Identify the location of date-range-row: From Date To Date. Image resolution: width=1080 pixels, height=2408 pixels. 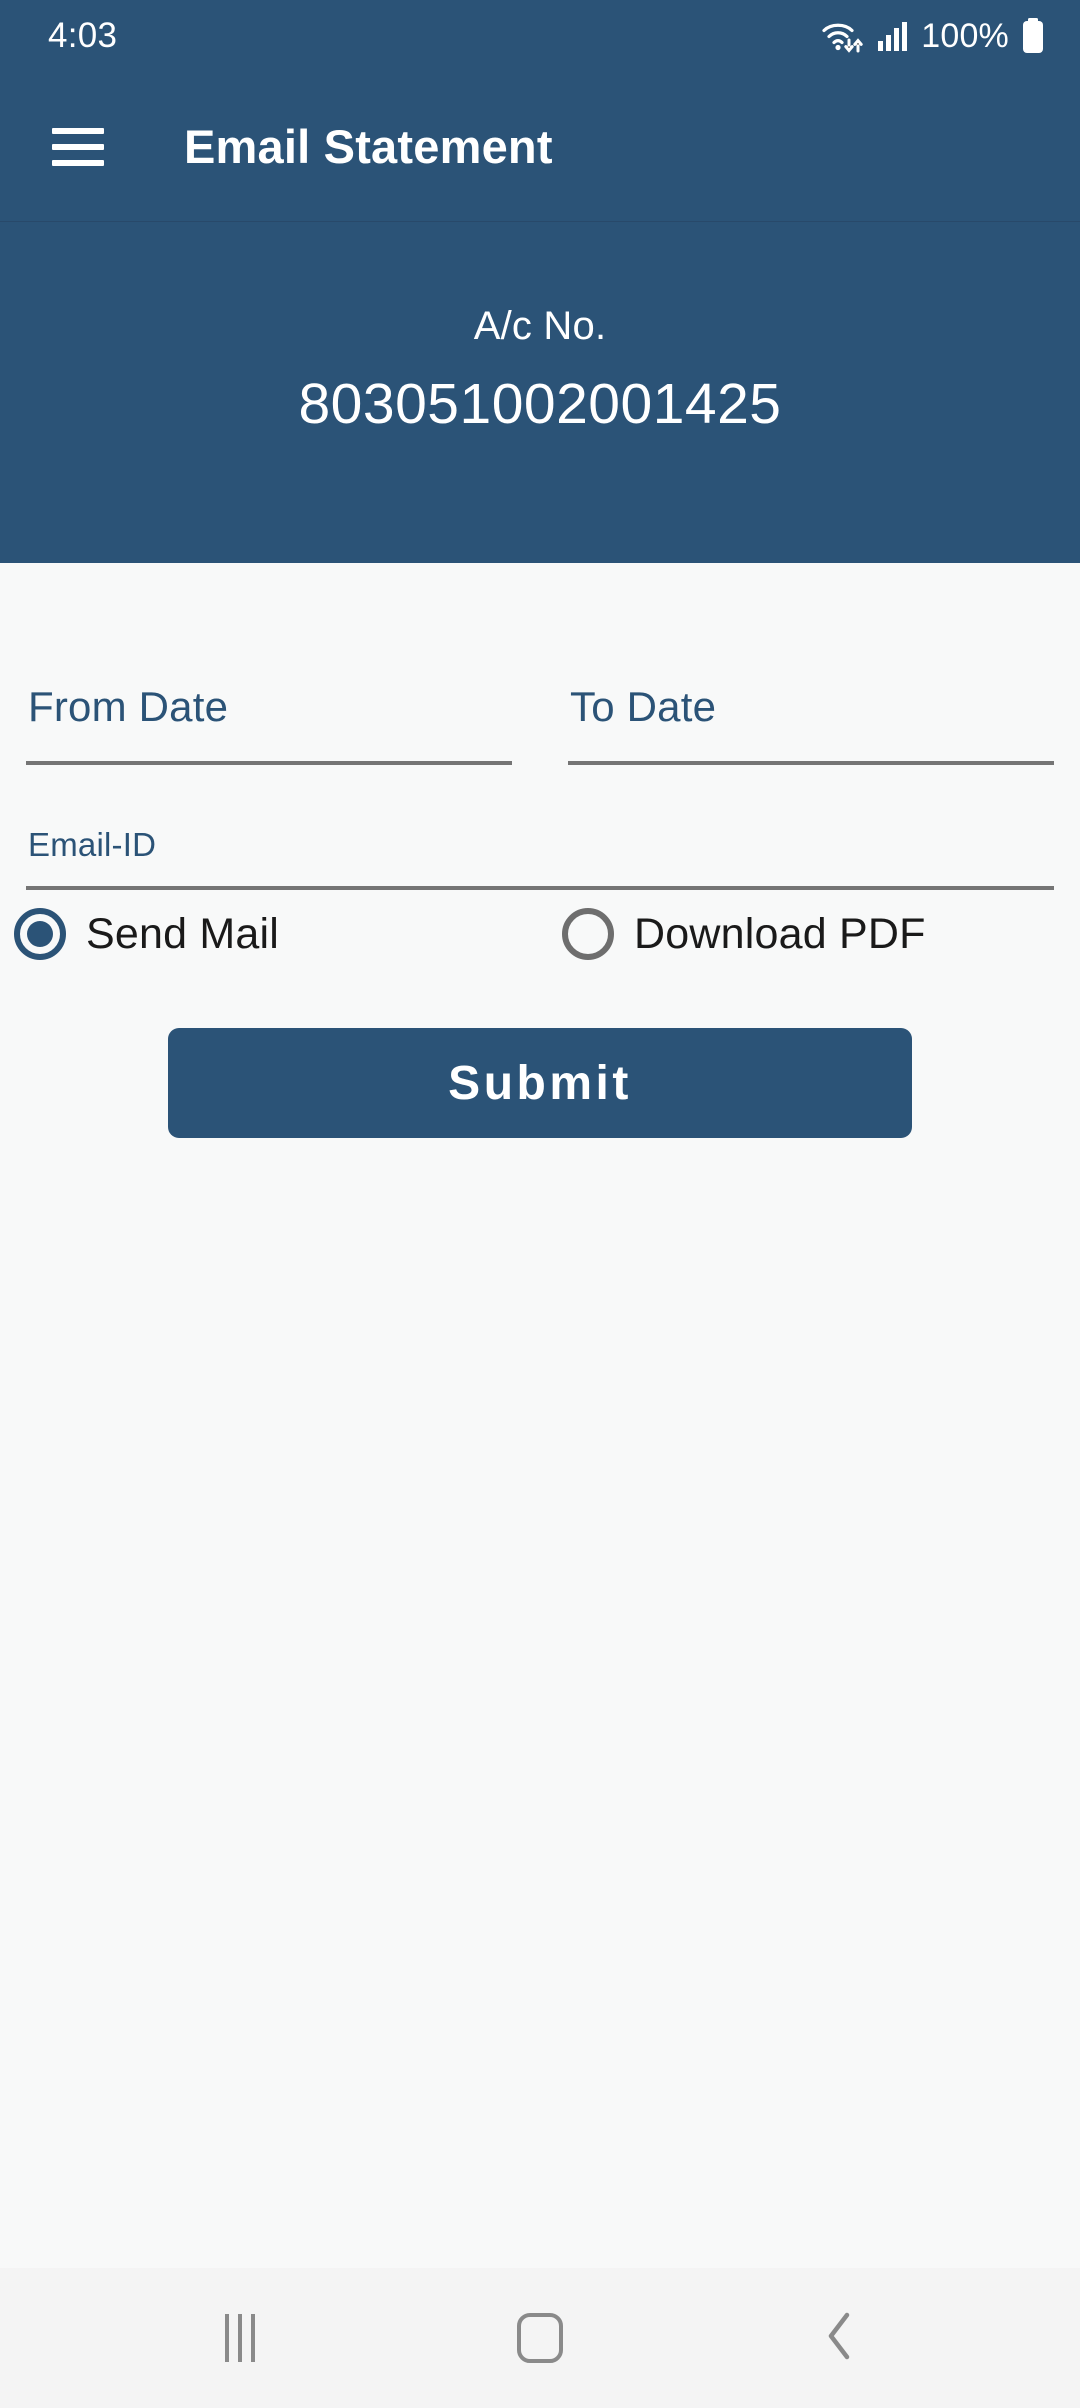
(540, 710).